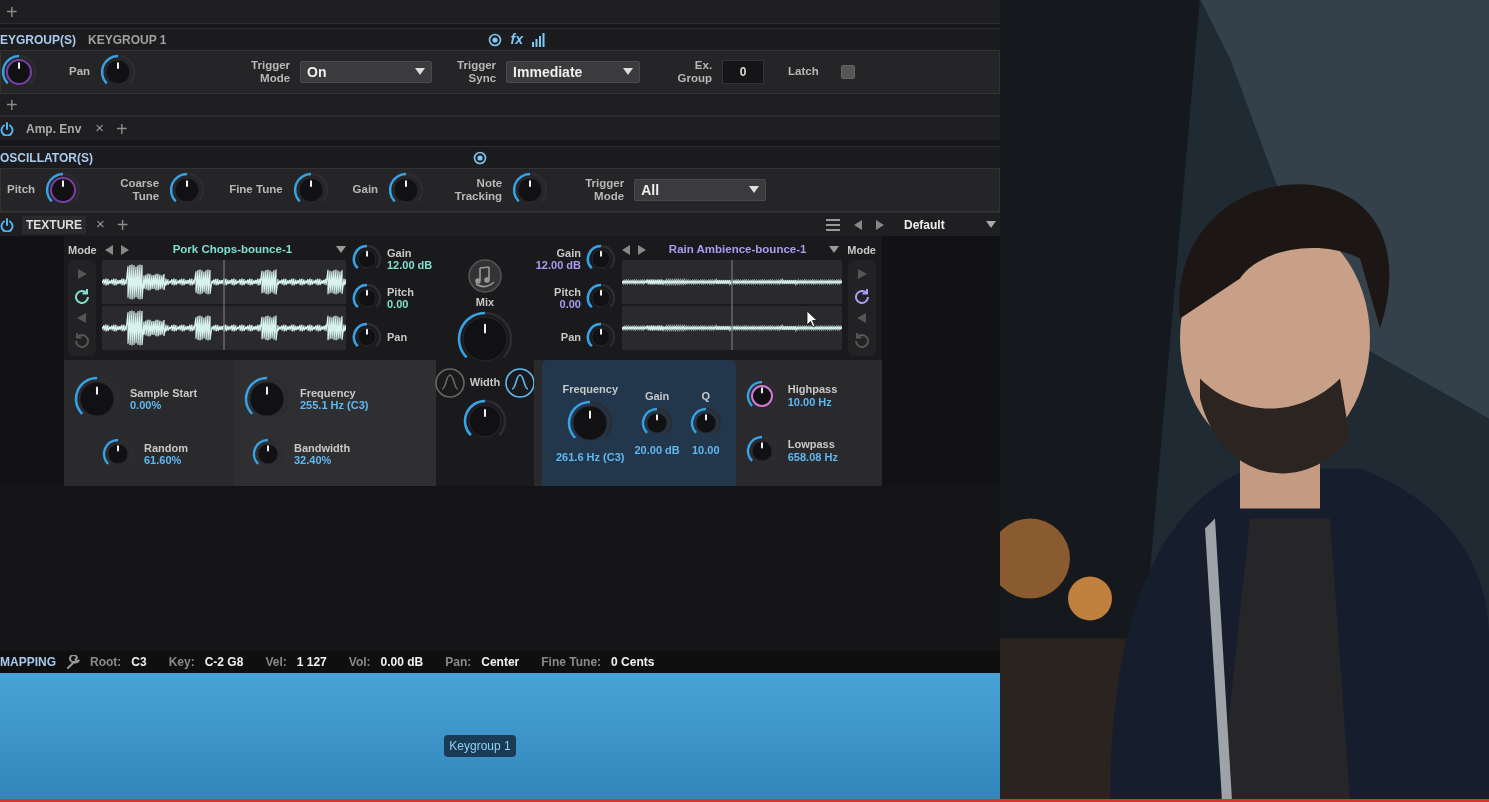 This screenshot has height=802, width=1489. Describe the element at coordinates (139, 662) in the screenshot. I see `field-value: C3` at that location.